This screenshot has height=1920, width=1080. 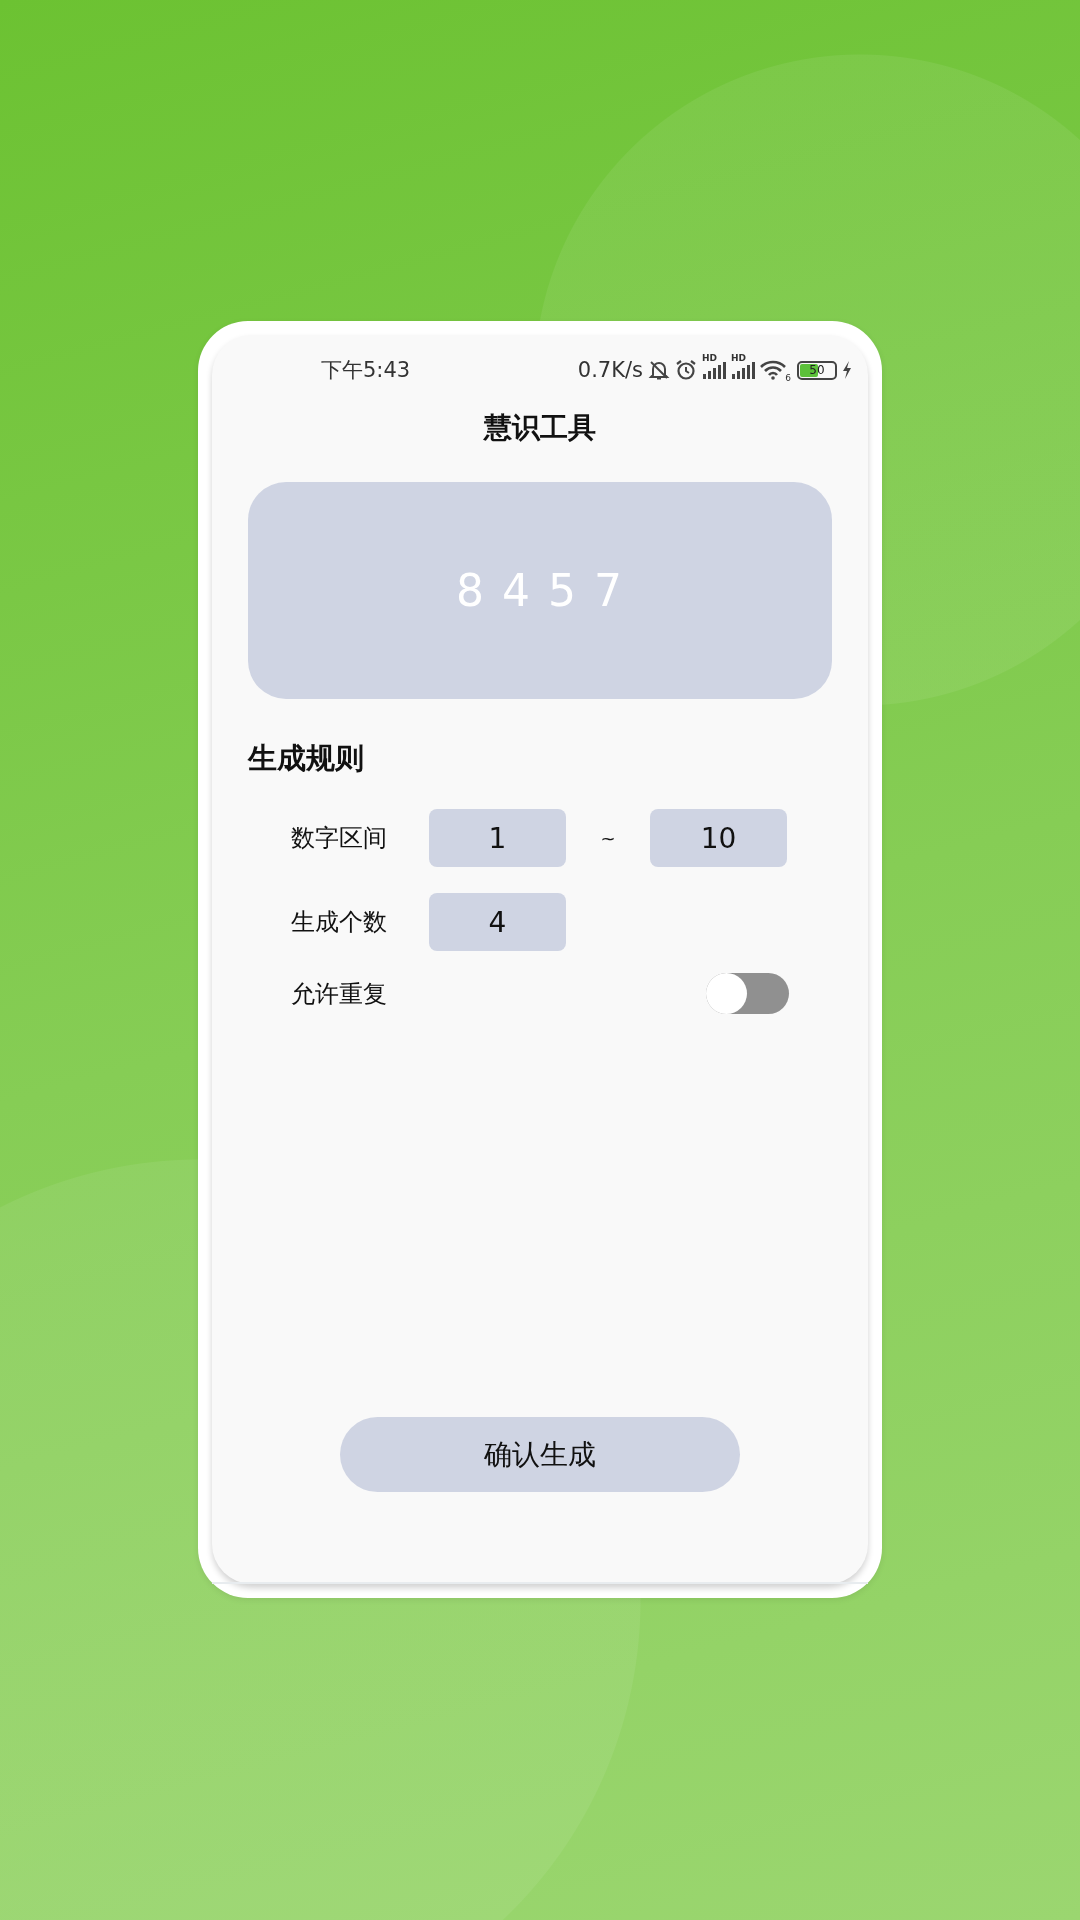 I want to click on alarm-clock-icon, so click(x=686, y=370).